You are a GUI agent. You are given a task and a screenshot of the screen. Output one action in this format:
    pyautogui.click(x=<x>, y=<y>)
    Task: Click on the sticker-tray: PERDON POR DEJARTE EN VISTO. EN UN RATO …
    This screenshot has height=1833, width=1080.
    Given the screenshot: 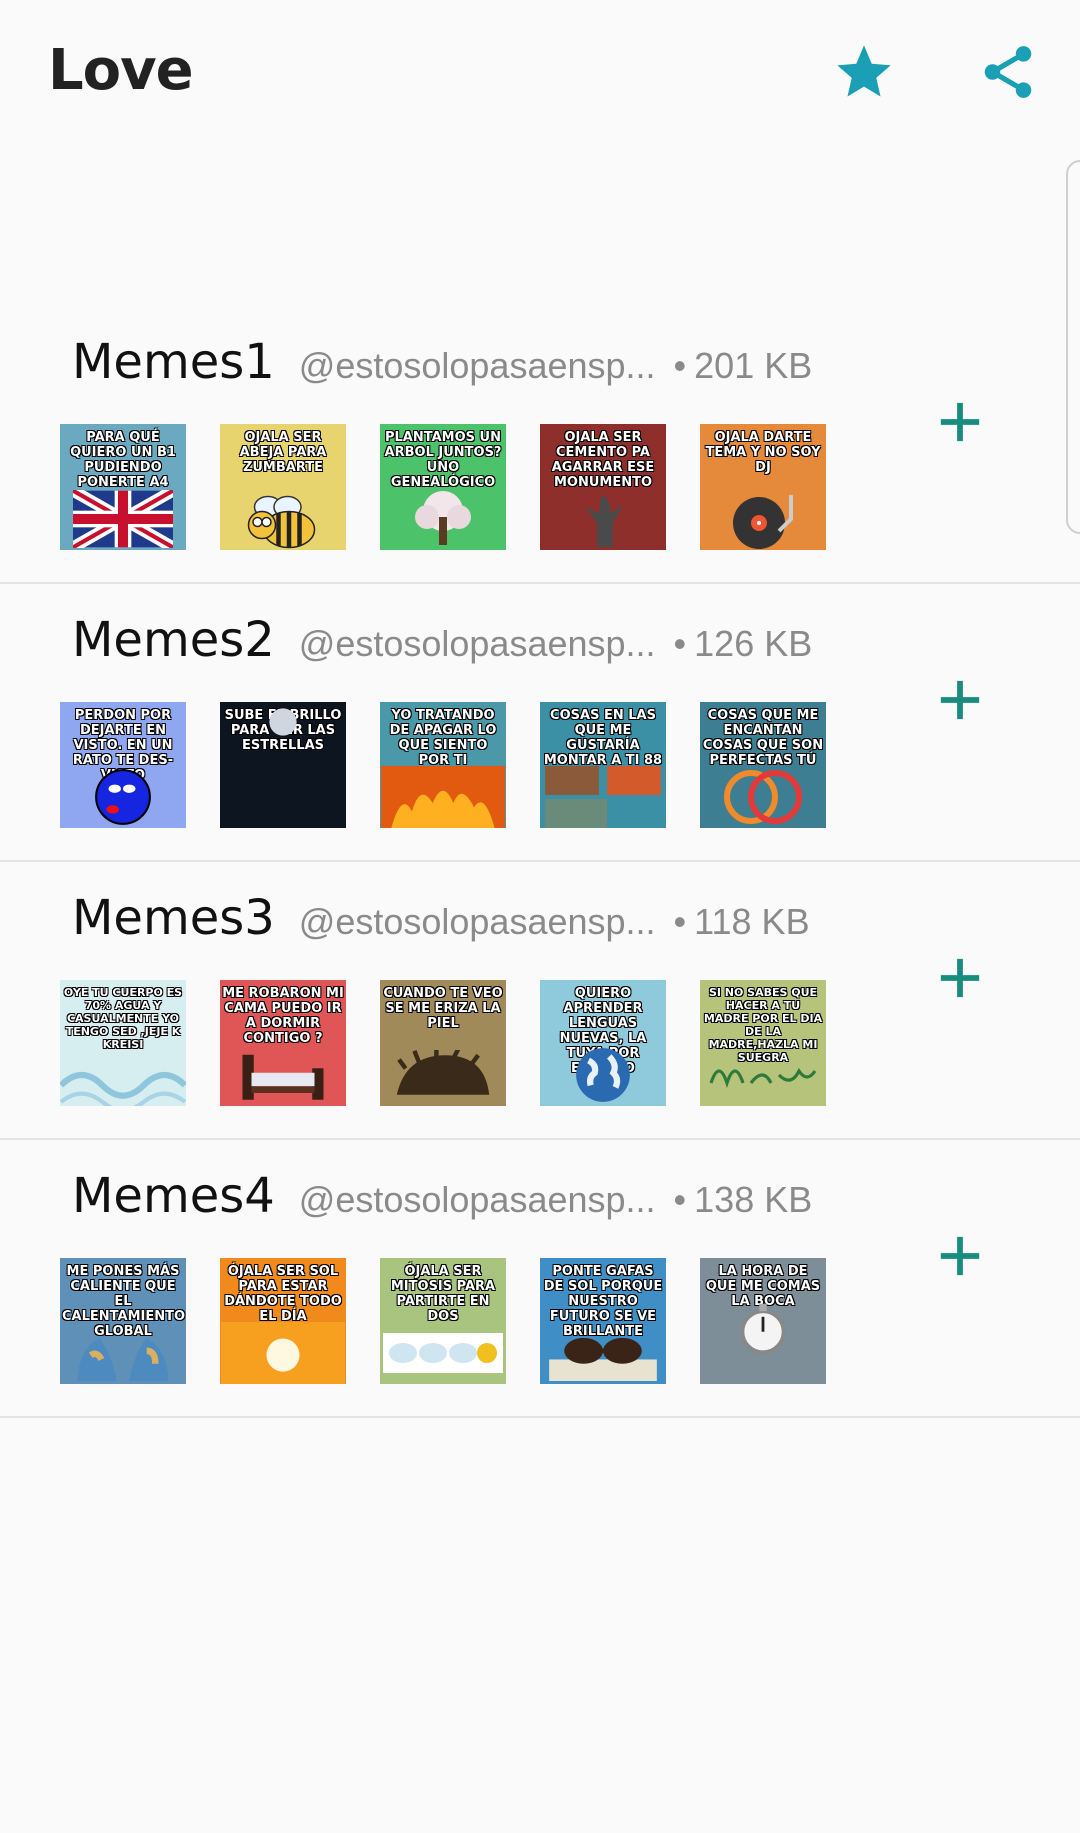 What is the action you would take?
    pyautogui.click(x=460, y=765)
    